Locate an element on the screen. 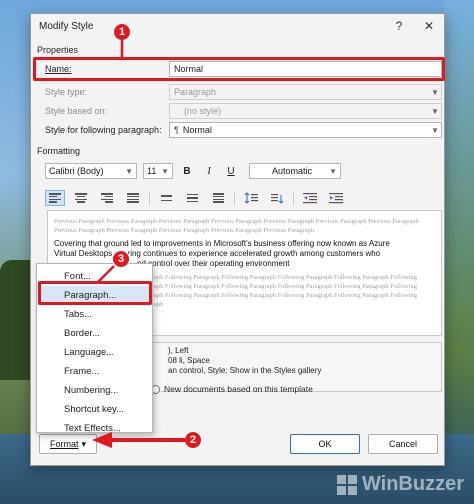 The image size is (474, 504). justify-icon is located at coordinates (133, 198).